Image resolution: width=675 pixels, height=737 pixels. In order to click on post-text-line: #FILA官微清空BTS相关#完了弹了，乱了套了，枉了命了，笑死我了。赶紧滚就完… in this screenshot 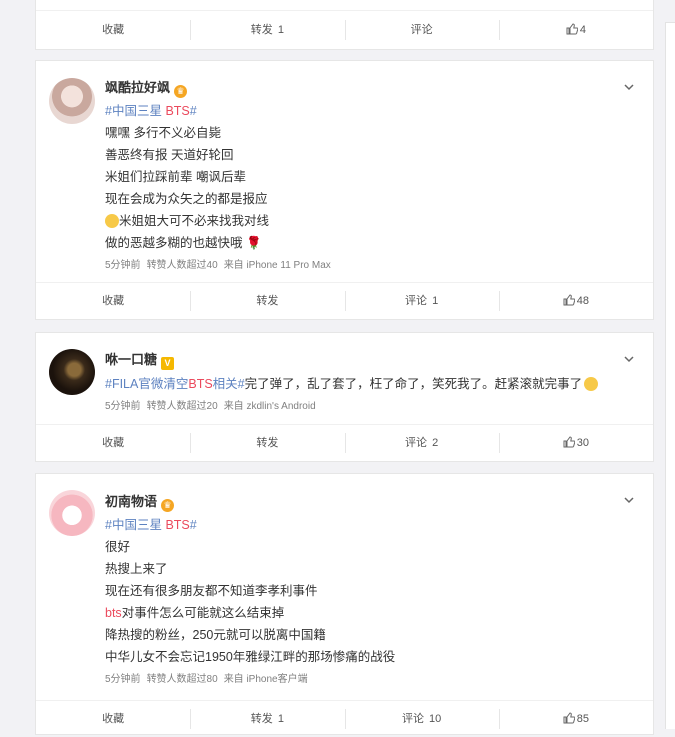, I will do `click(352, 382)`.